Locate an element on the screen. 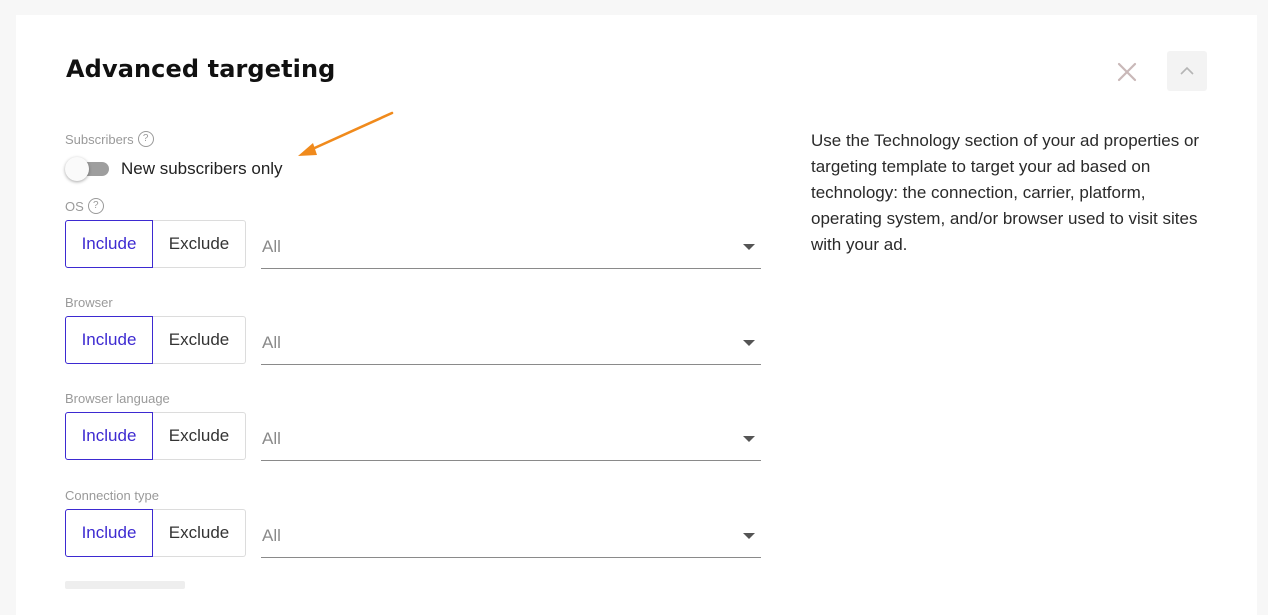 The height and width of the screenshot is (615, 1268). os-label: OS is located at coordinates (74, 206).